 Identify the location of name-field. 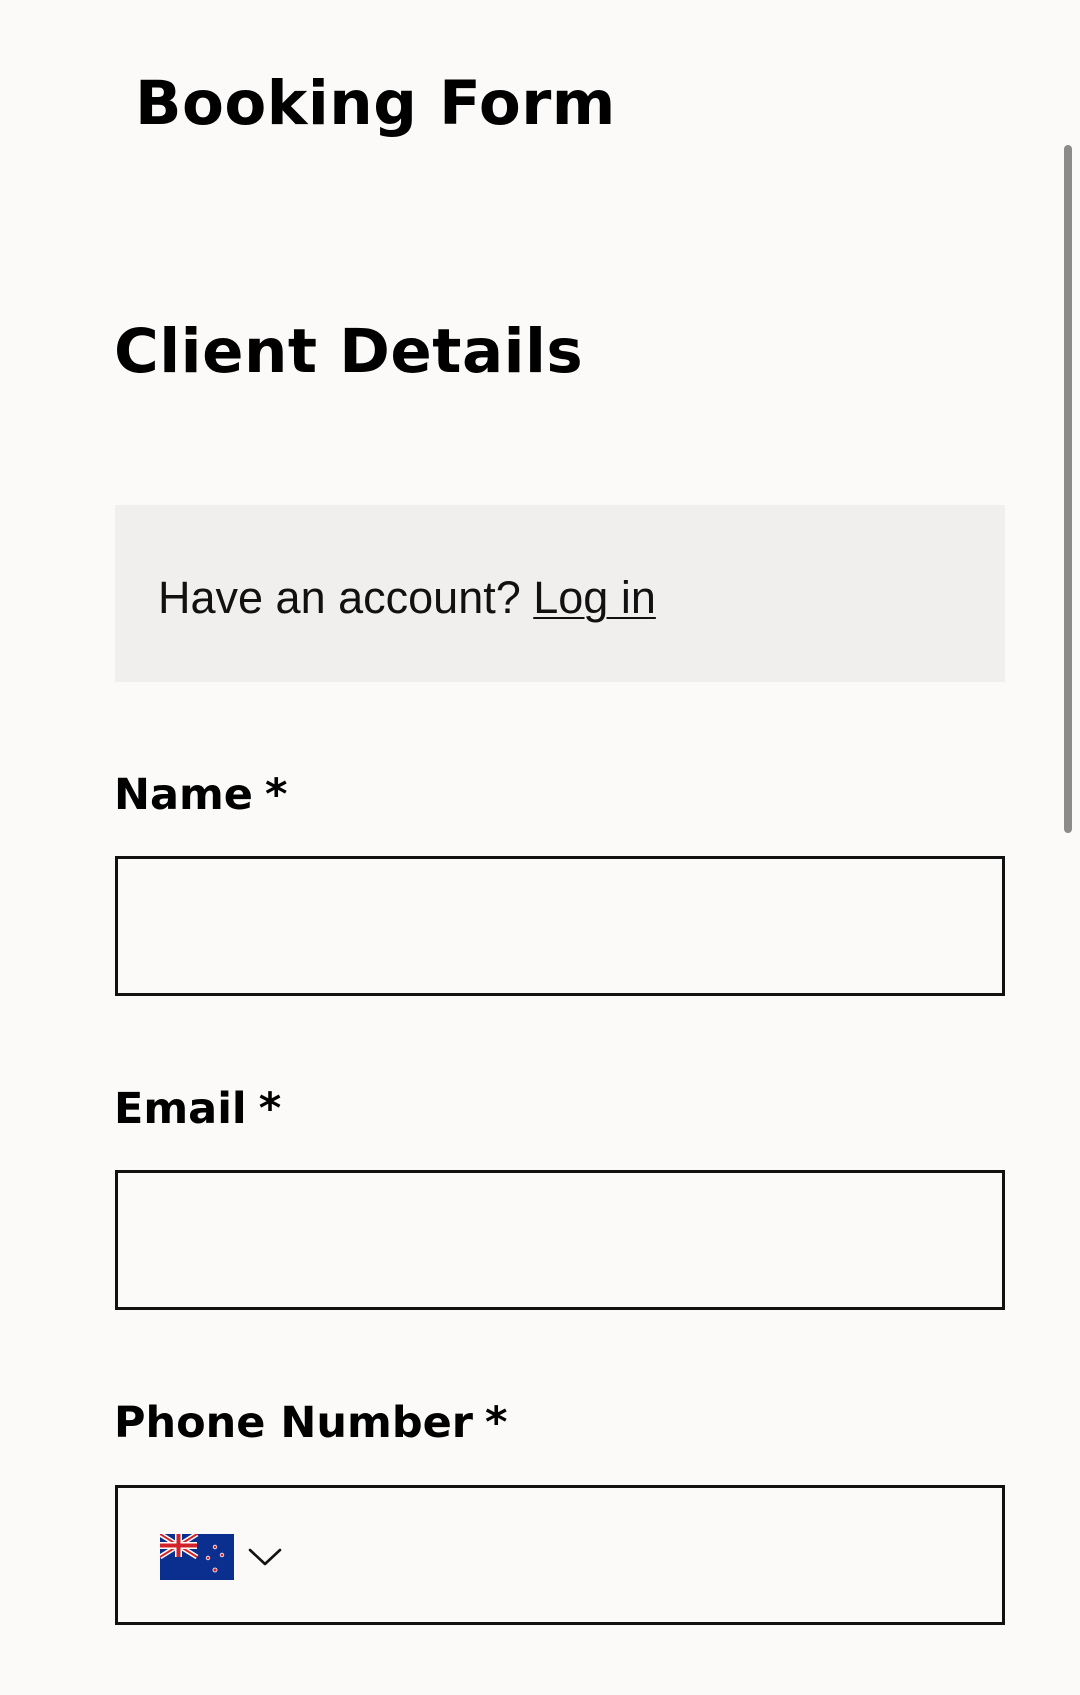
(560, 926).